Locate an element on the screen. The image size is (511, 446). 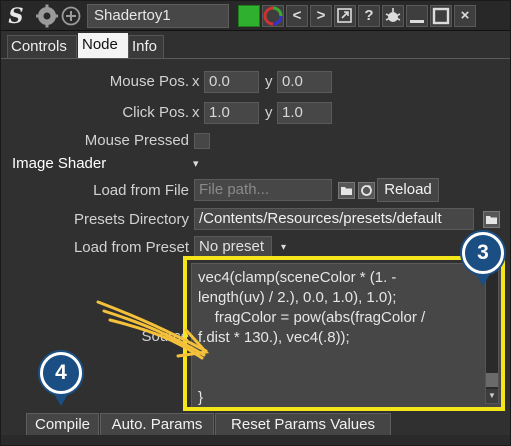
step-4-badge-pointer is located at coordinates (61, 400).